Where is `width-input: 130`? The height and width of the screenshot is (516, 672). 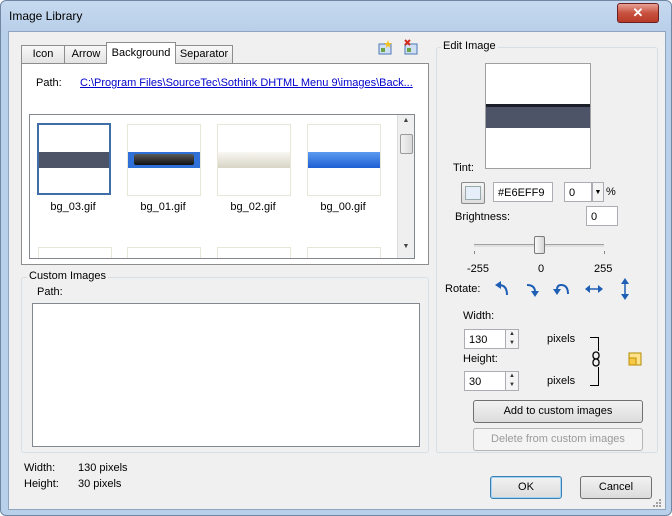
width-input: 130 is located at coordinates (485, 339).